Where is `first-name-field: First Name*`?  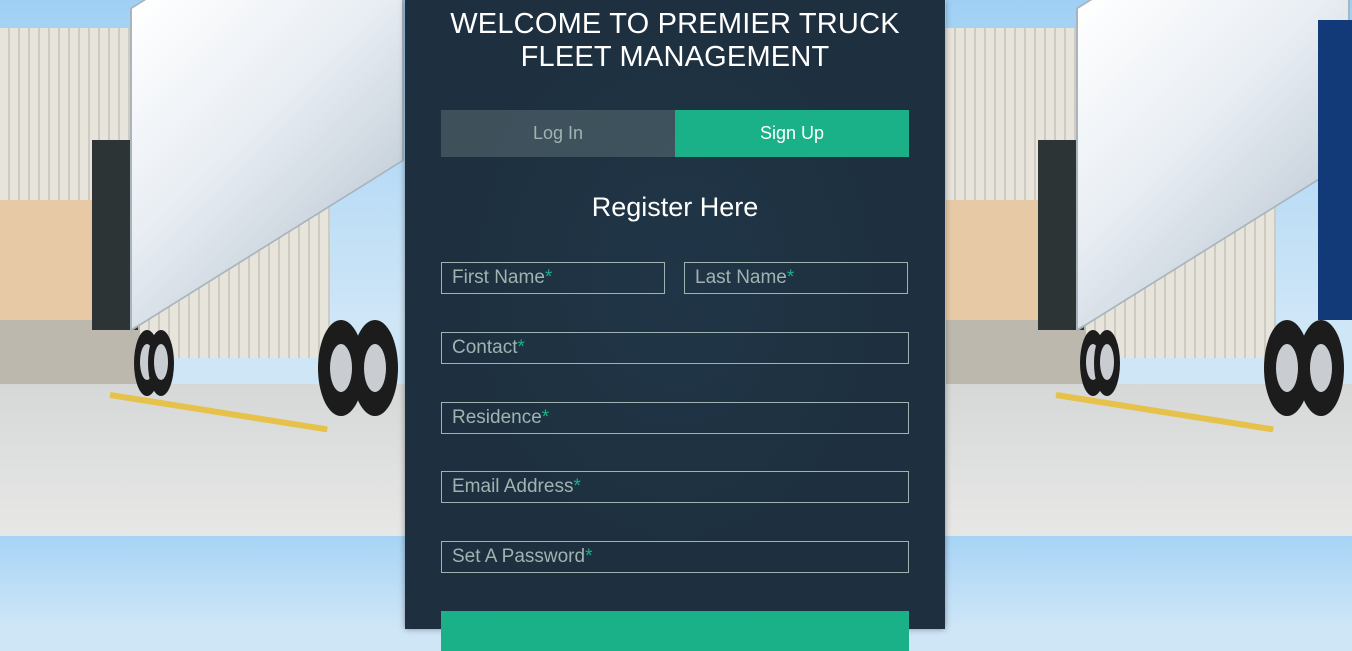 first-name-field: First Name* is located at coordinates (553, 278).